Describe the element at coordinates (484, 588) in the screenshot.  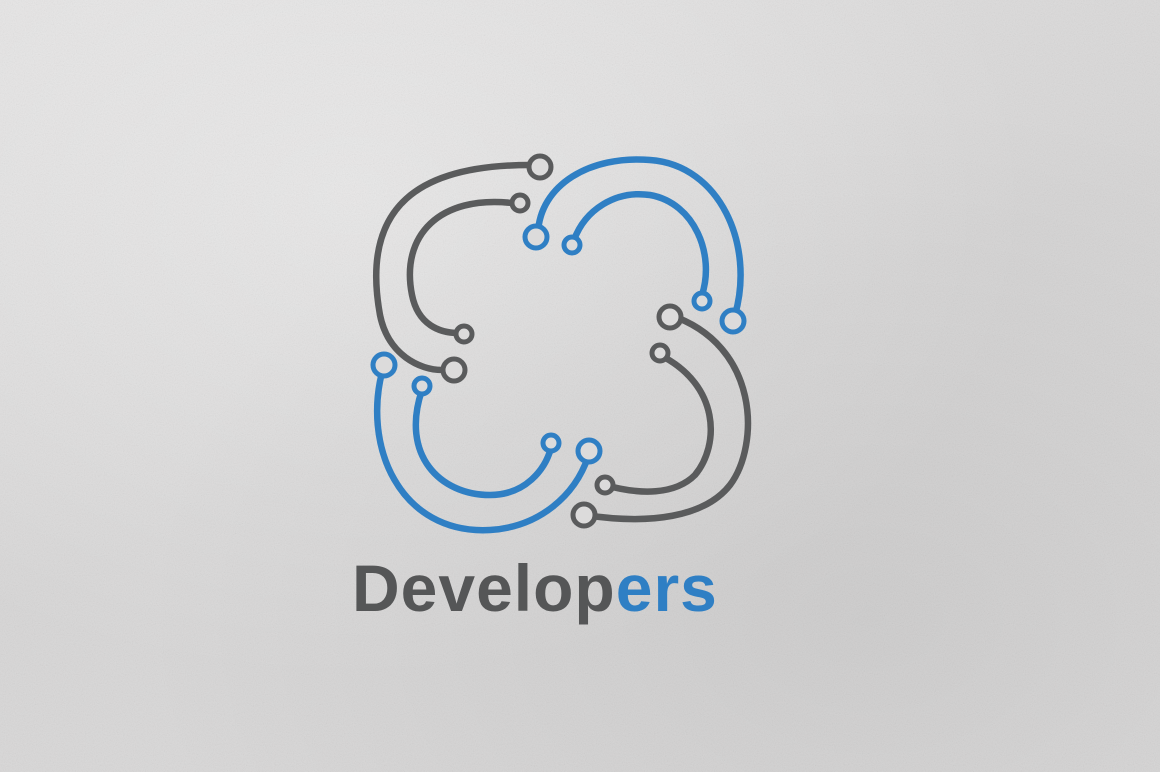
I see `wordmark-gray-part: Develop` at that location.